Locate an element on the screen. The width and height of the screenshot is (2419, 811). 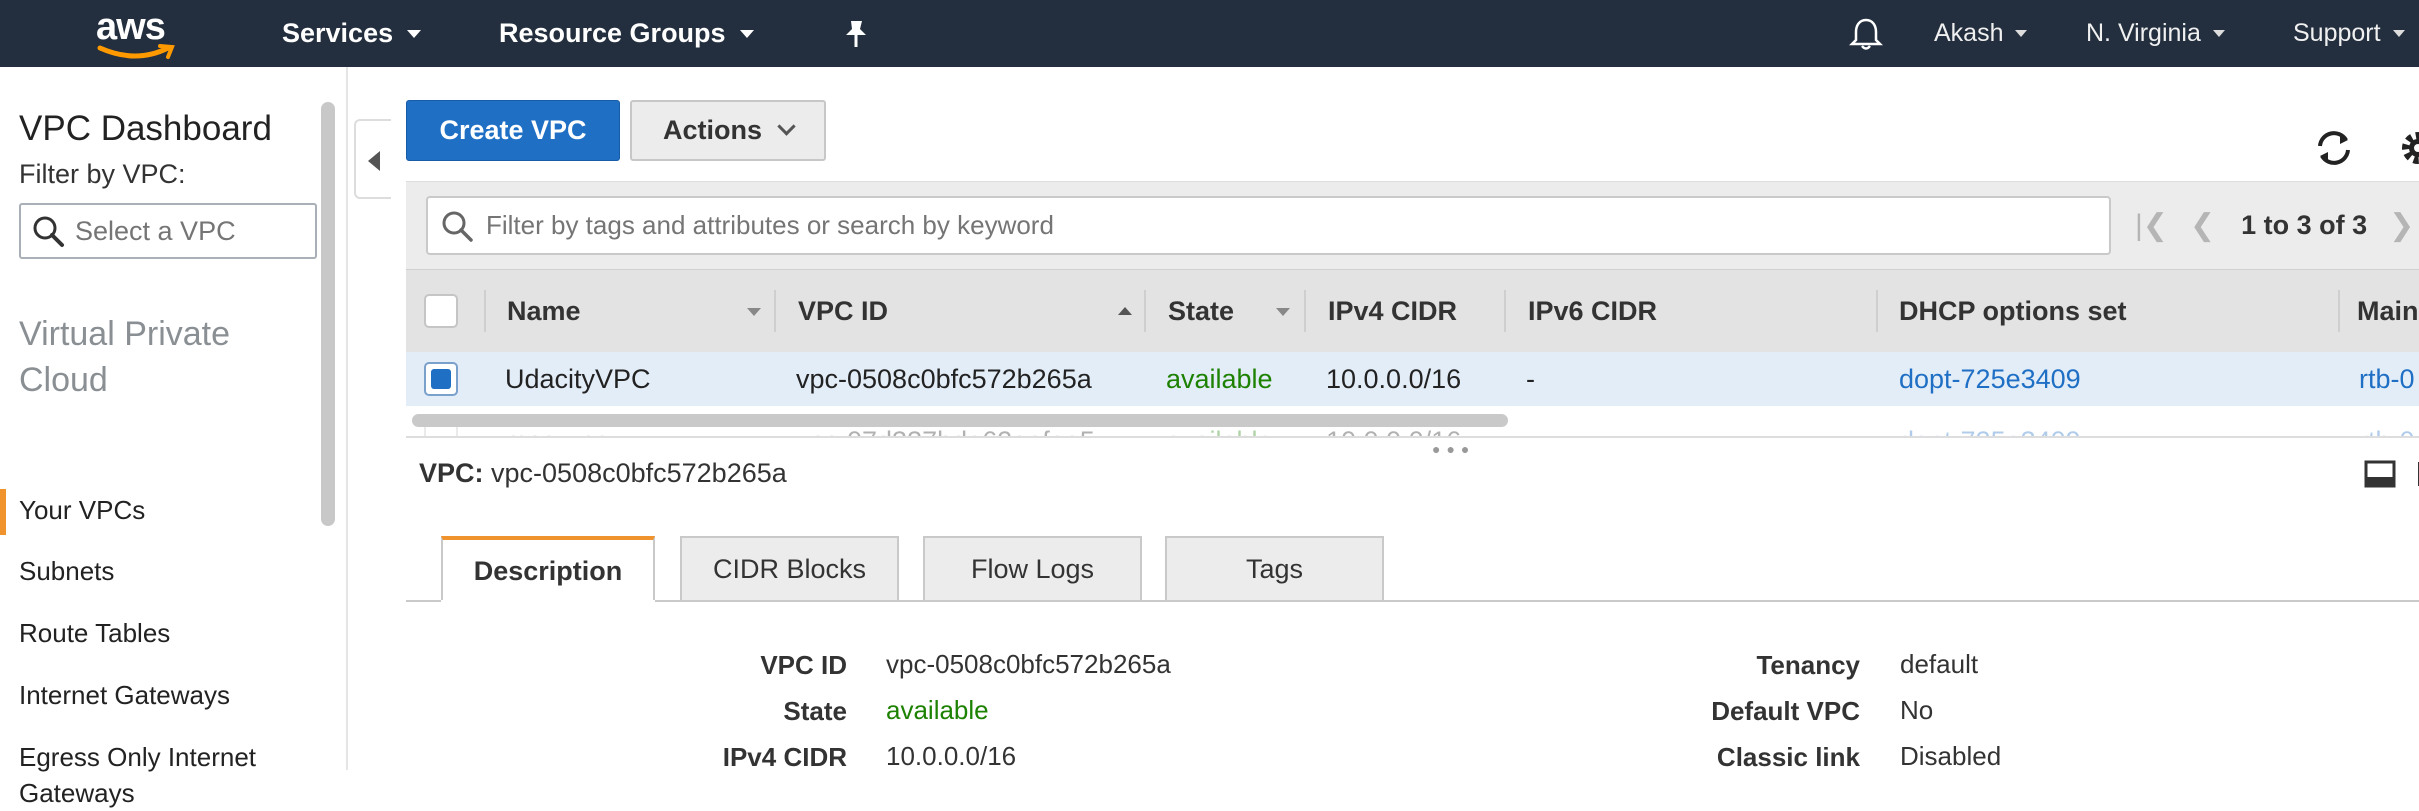
select-all-checkbox is located at coordinates (441, 311).